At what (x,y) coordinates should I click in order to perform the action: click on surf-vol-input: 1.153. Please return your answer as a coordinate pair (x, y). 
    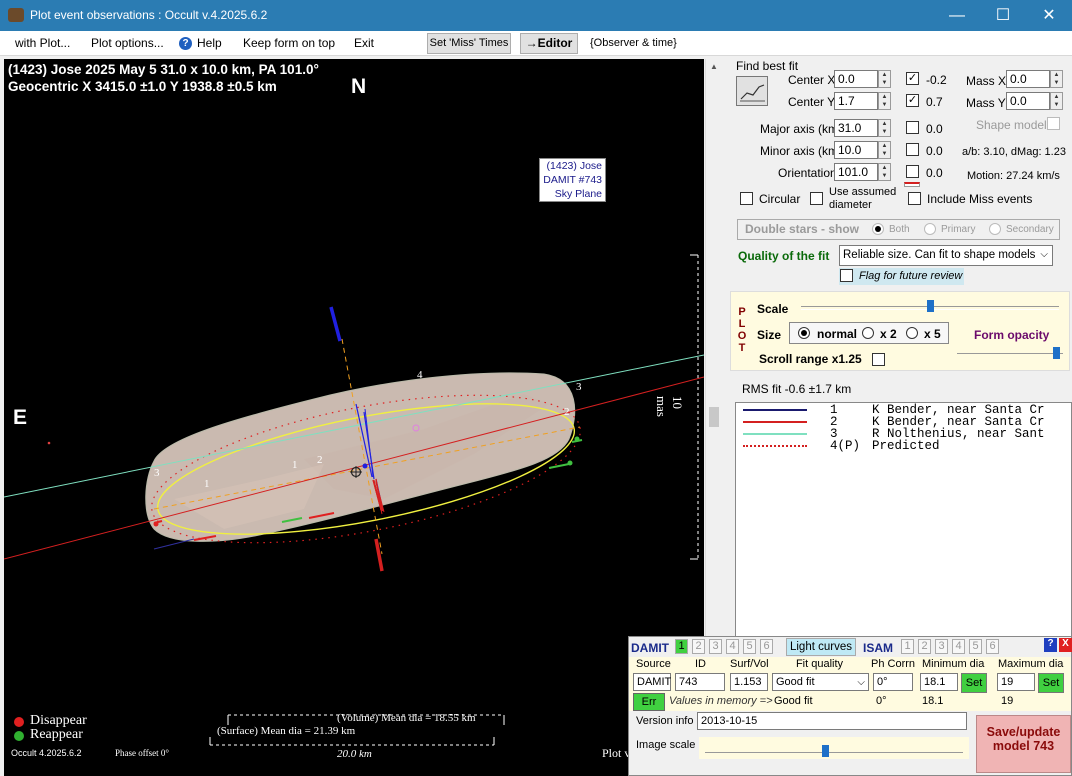
    Looking at the image, I should click on (749, 682).